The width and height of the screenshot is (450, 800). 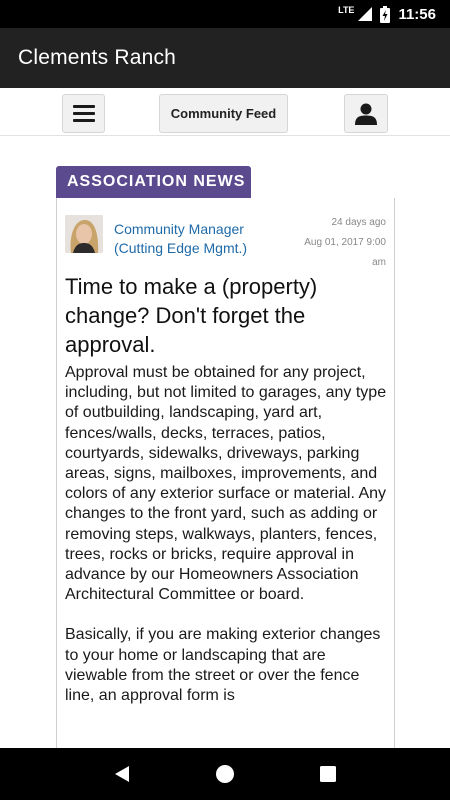 What do you see at coordinates (97, 57) in the screenshot?
I see `app-title: Clements Ranch` at bounding box center [97, 57].